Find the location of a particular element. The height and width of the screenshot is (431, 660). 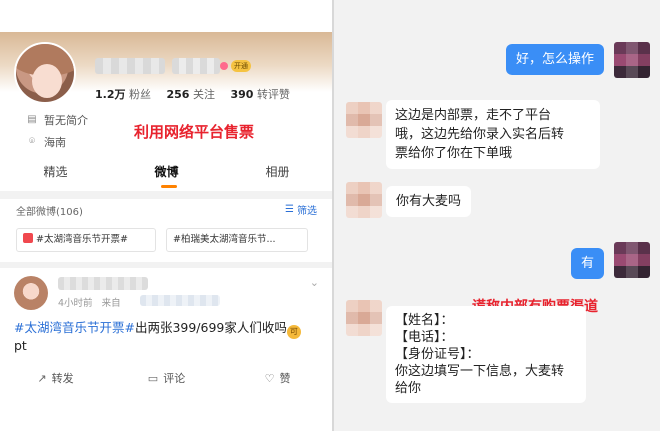

location-pin-icon: ⌾ is located at coordinates (32, 141).